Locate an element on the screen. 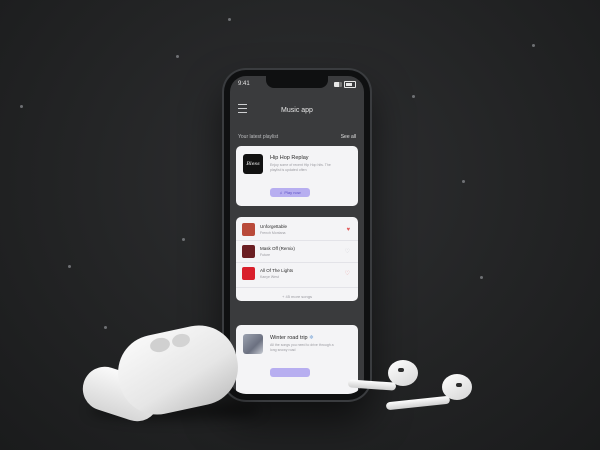 The width and height of the screenshot is (600, 450). play-now-button: ♫ Play now is located at coordinates (290, 192).